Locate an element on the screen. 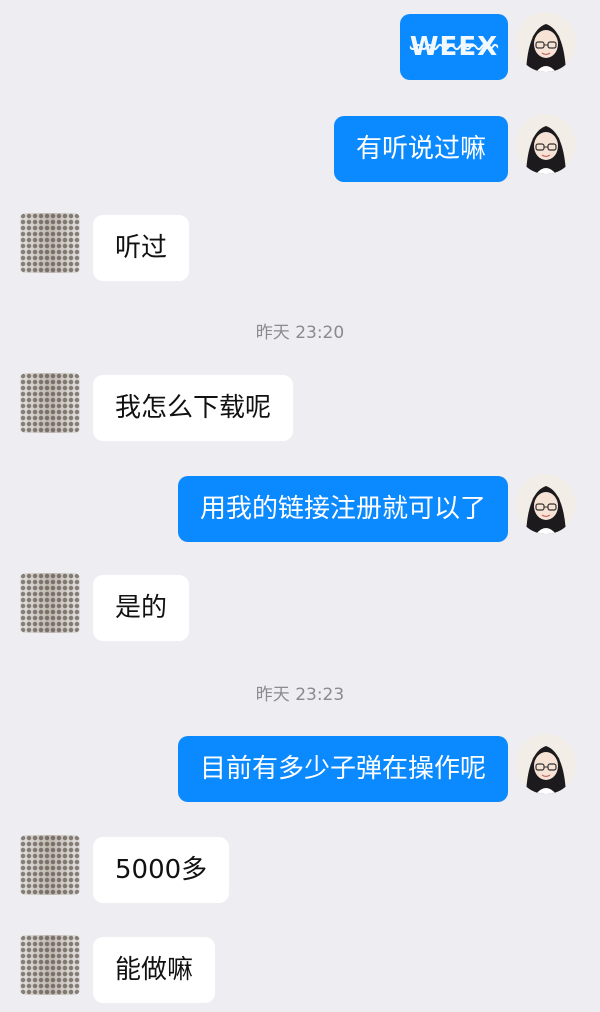 This screenshot has height=1012, width=600. timestamp: 昨天 23:23 is located at coordinates (300, 695).